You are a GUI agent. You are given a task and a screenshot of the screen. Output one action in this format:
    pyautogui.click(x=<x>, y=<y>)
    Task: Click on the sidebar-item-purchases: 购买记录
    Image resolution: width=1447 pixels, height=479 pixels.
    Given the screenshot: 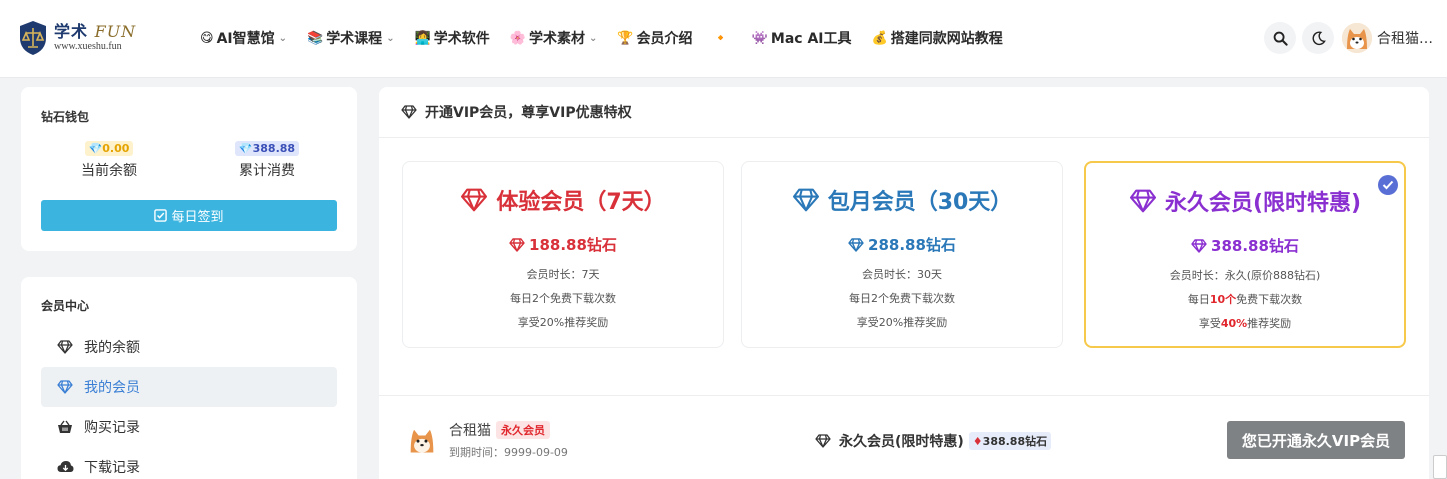 What is the action you would take?
    pyautogui.click(x=189, y=427)
    